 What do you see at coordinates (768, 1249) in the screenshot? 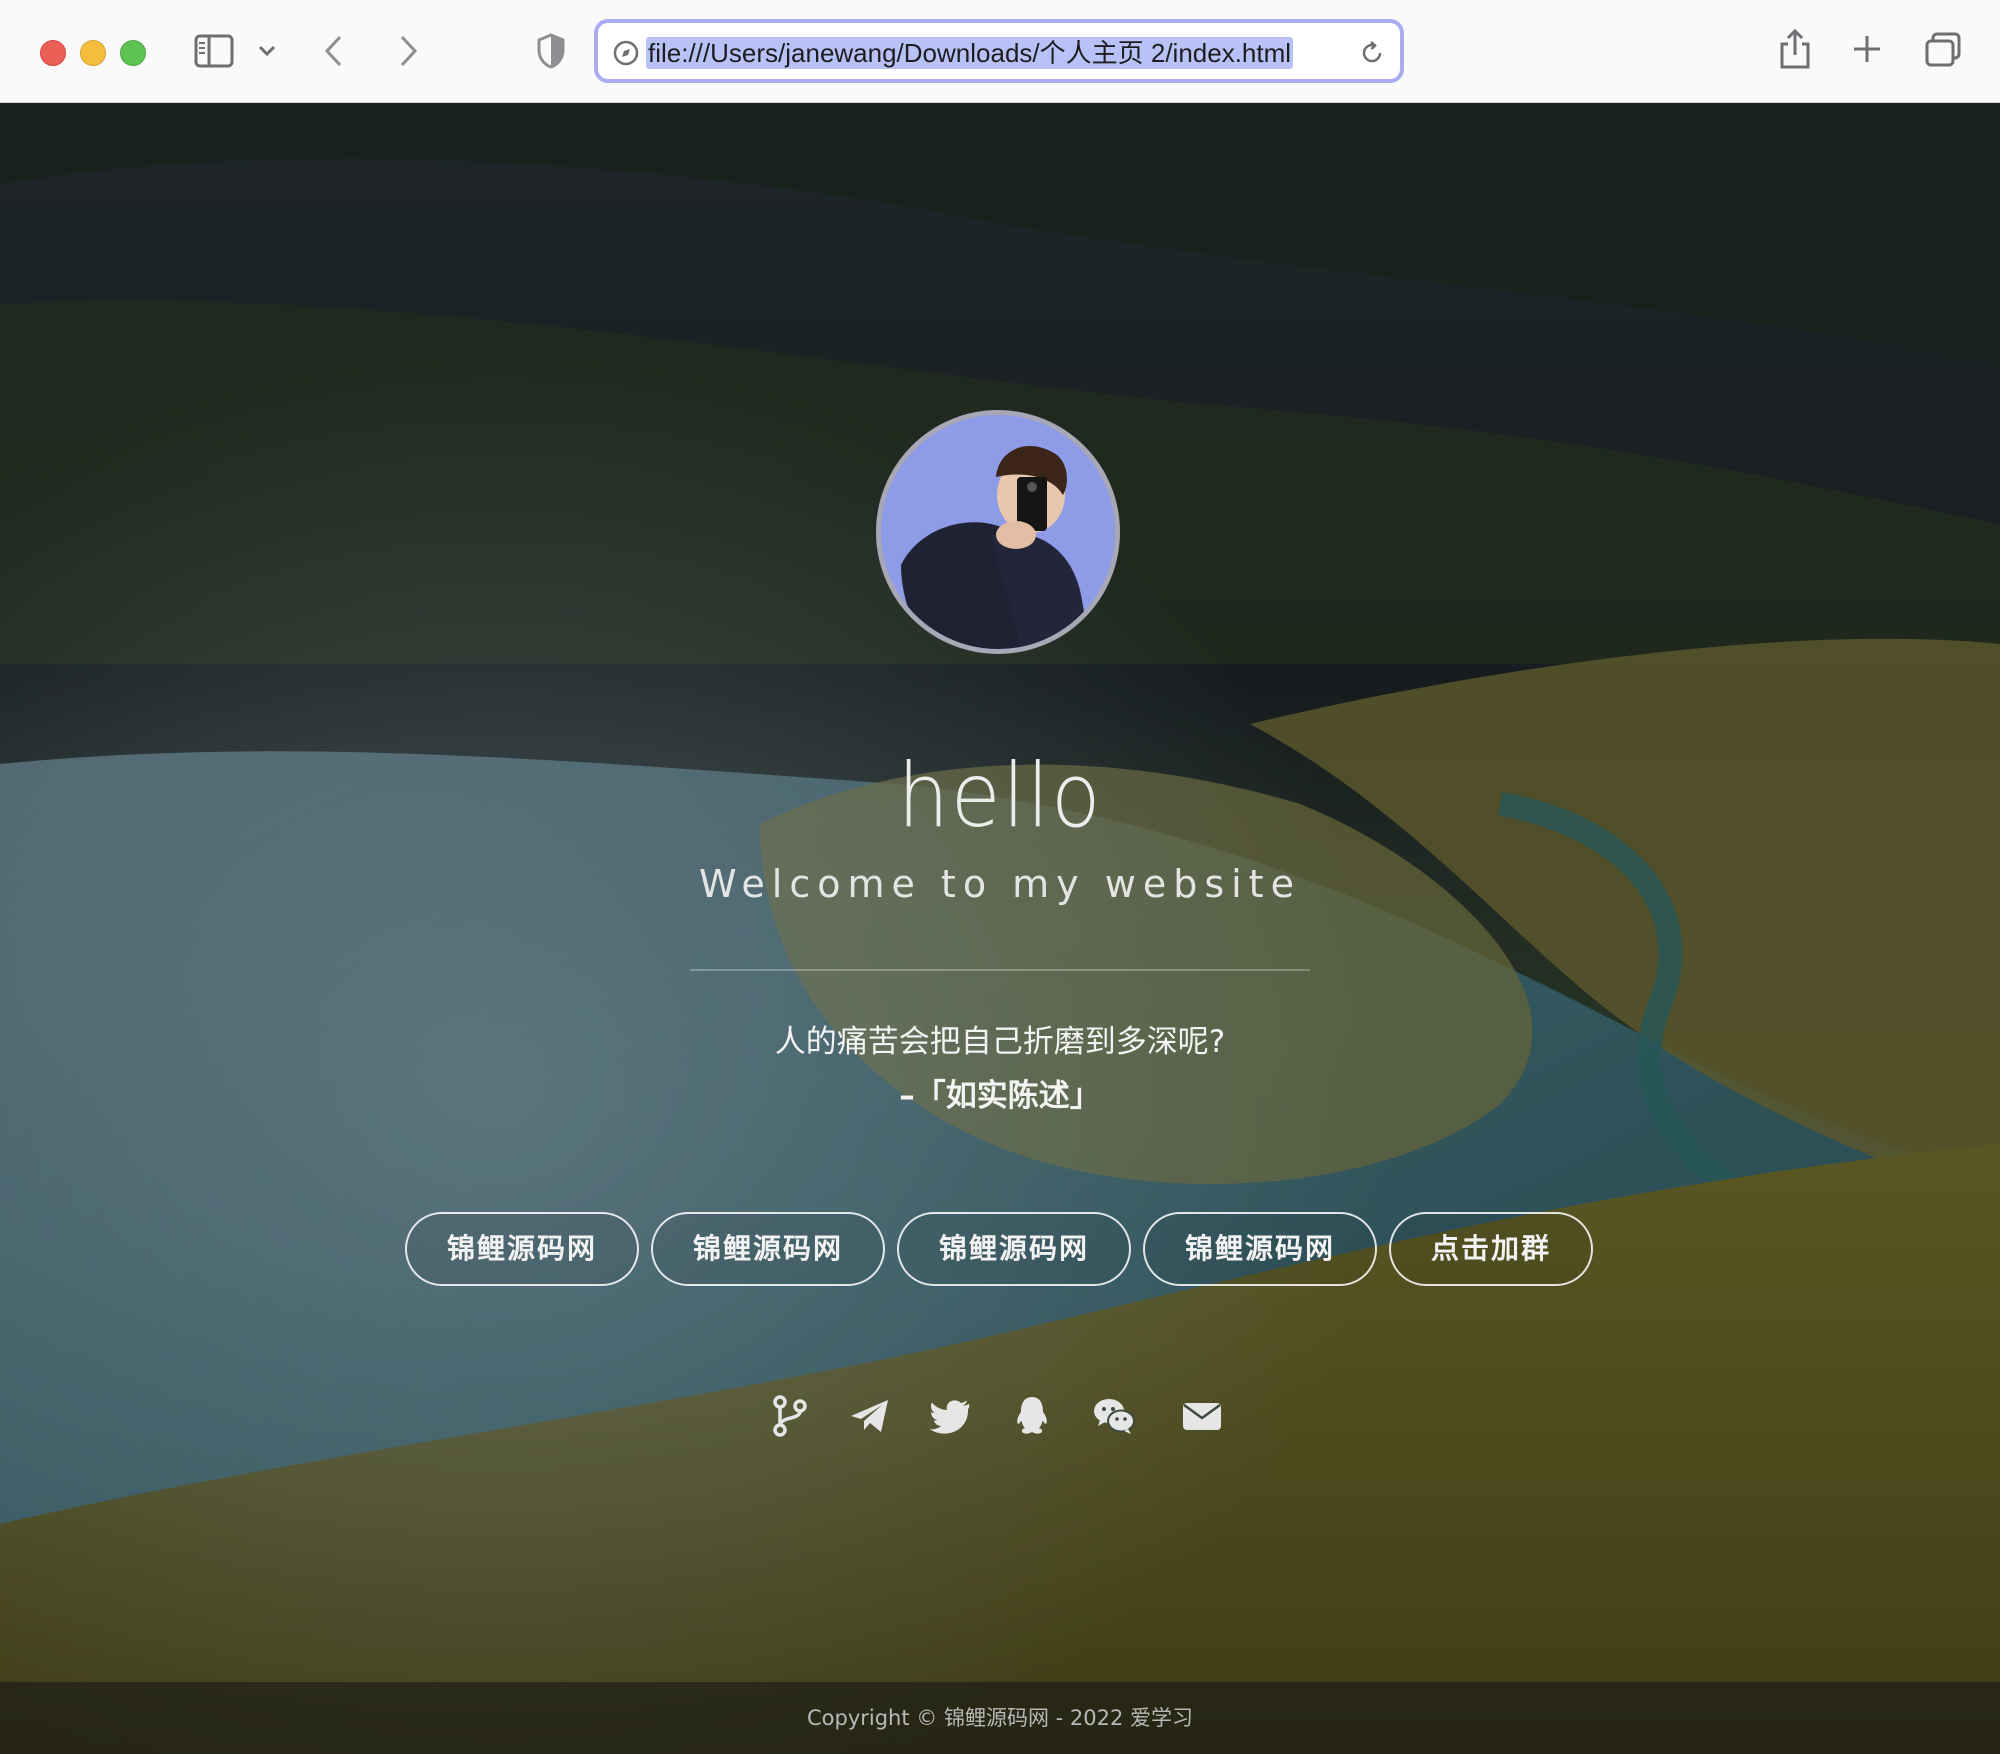
I see `link-button-2: 锦鲤源码网` at bounding box center [768, 1249].